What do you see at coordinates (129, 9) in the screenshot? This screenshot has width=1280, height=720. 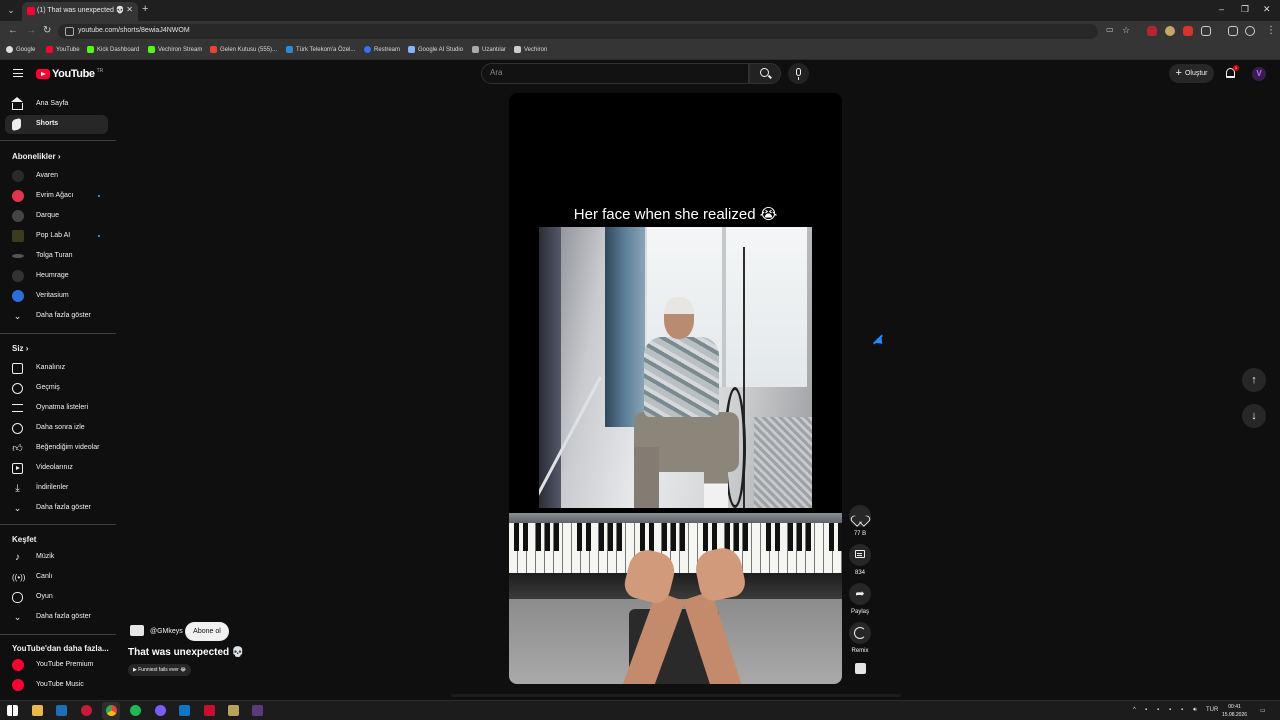 I see `tab-close-icon: ✕` at bounding box center [129, 9].